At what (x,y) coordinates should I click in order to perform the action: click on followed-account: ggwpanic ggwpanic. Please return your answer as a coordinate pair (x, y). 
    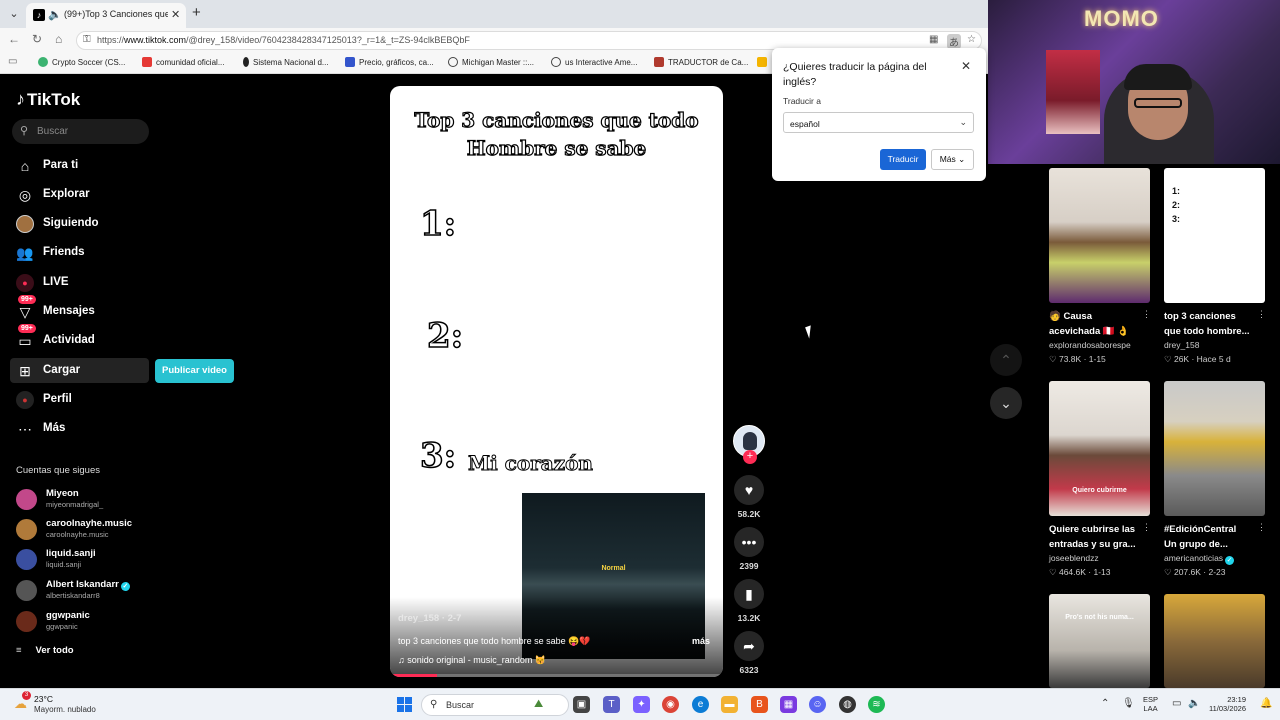
    Looking at the image, I should click on (86, 622).